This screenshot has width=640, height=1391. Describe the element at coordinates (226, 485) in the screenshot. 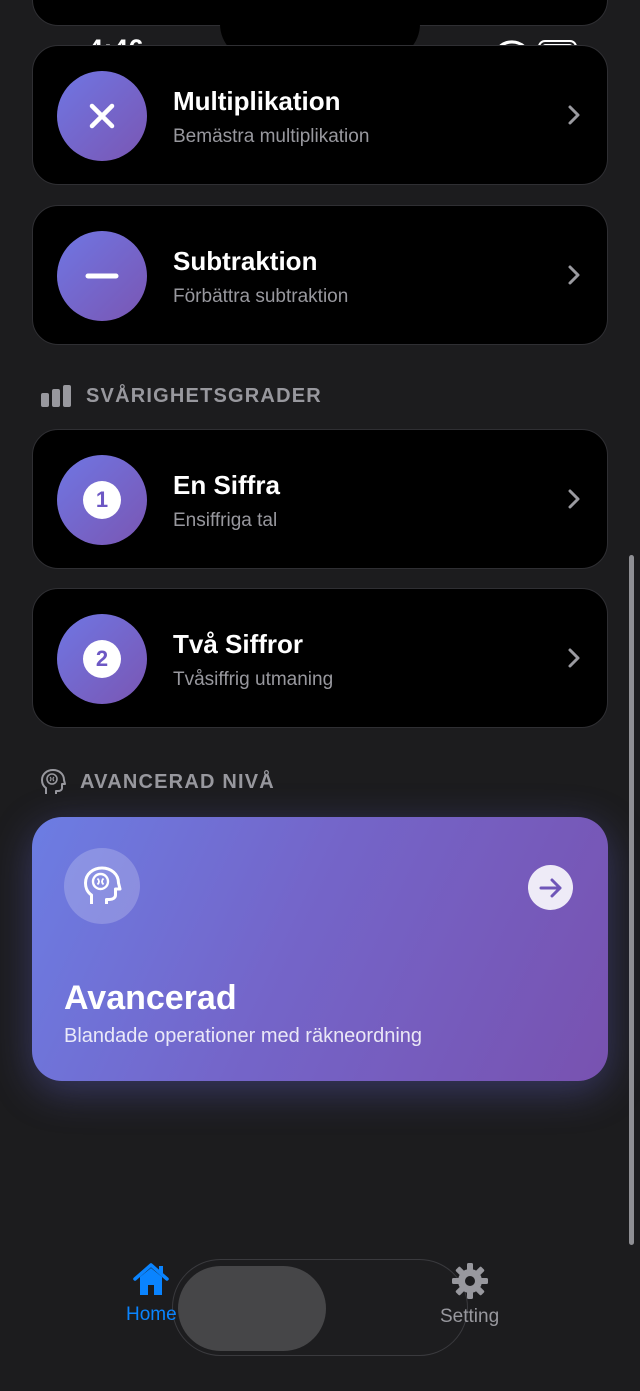

I see `difficulty-title: En Siffra` at that location.